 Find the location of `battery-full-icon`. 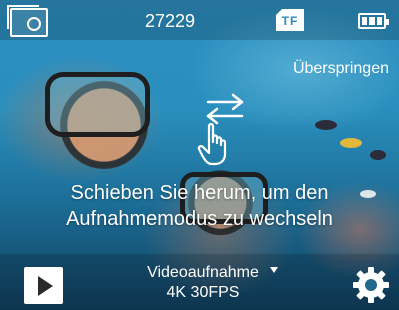

battery-full-icon is located at coordinates (373, 21).